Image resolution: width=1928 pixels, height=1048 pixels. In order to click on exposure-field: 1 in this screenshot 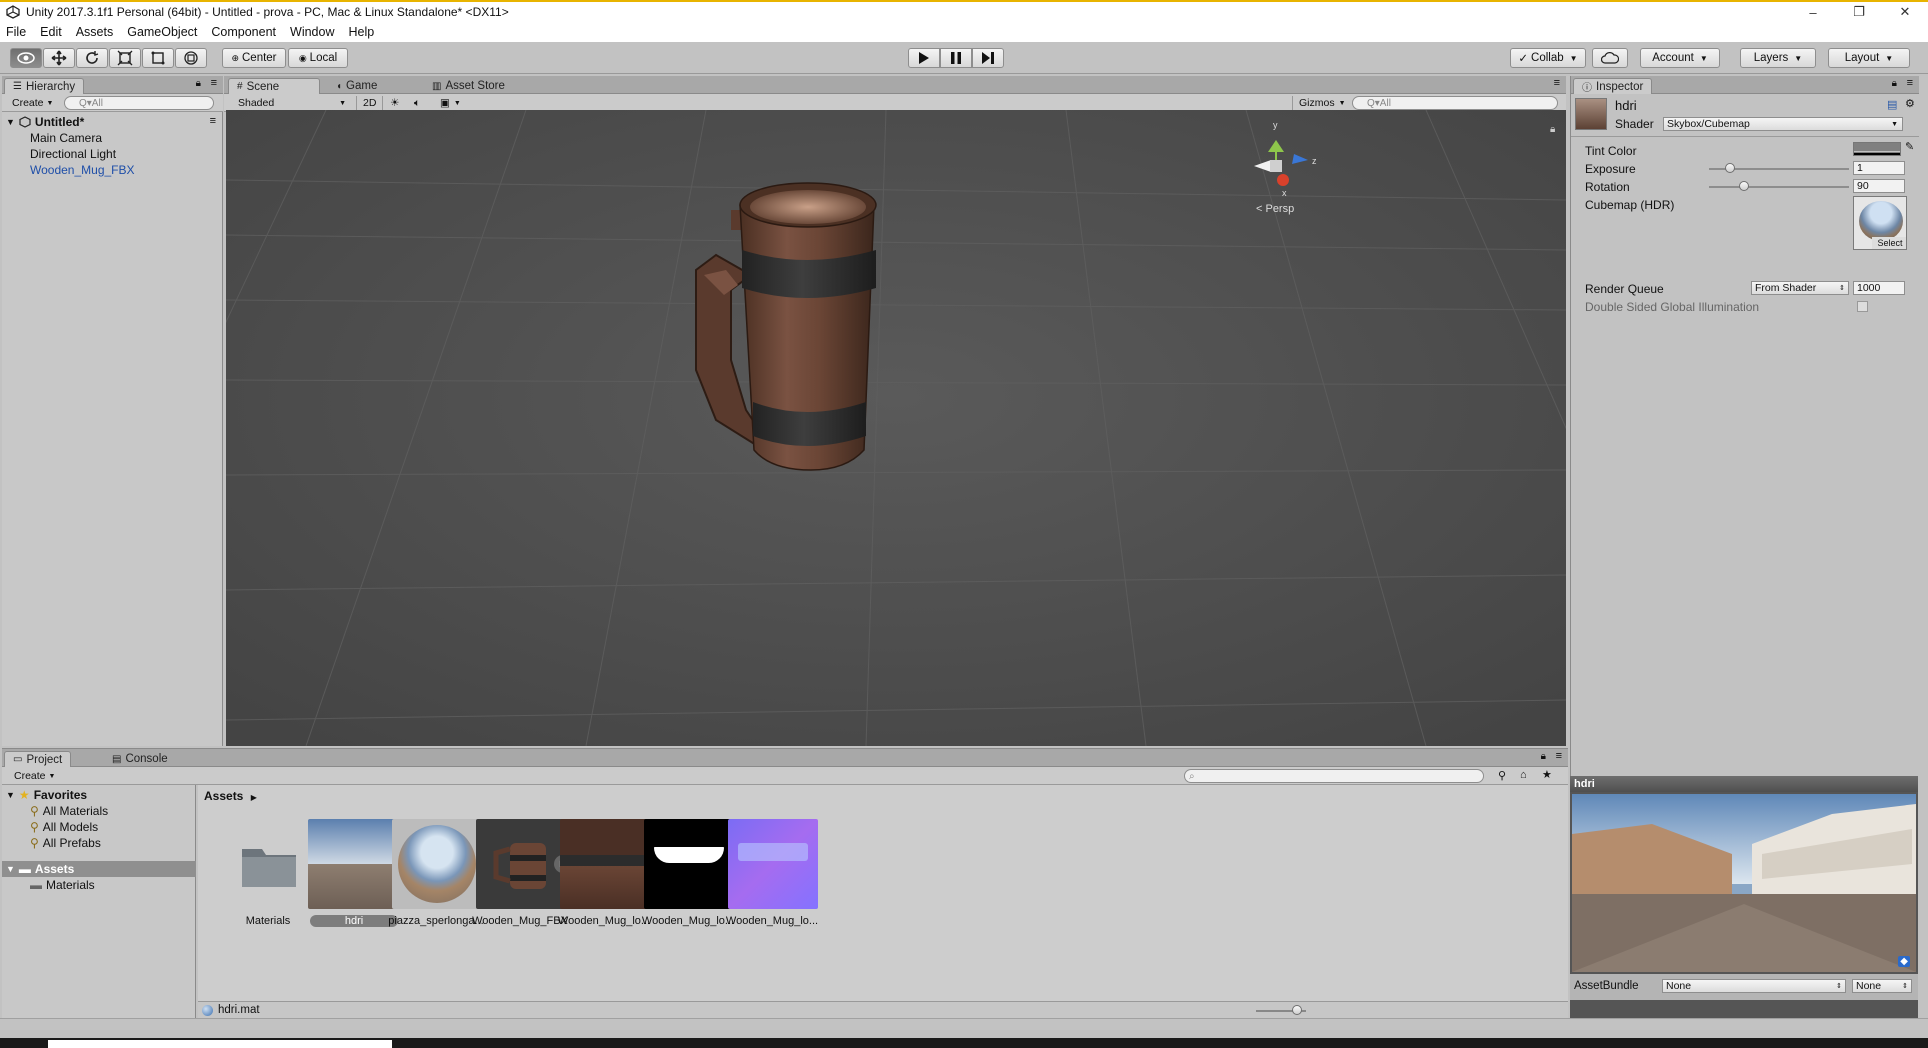, I will do `click(1879, 168)`.